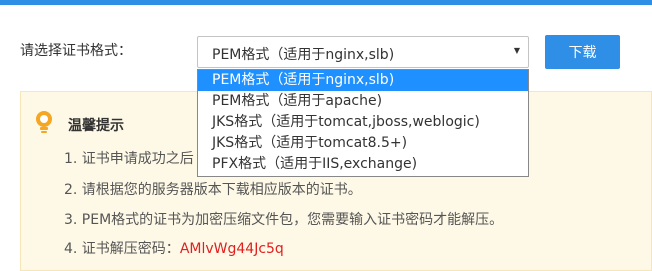  What do you see at coordinates (363, 80) in the screenshot?
I see `dropdown-option-pem-nginx: PEM格式（适用于nginx,slb)` at bounding box center [363, 80].